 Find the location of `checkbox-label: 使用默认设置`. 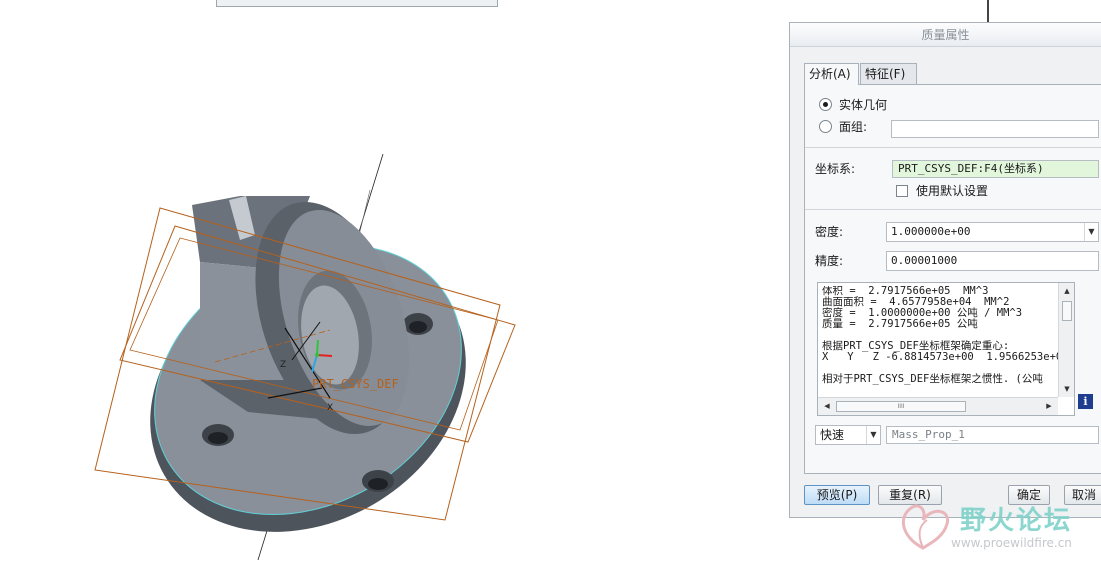

checkbox-label: 使用默认设置 is located at coordinates (952, 191).